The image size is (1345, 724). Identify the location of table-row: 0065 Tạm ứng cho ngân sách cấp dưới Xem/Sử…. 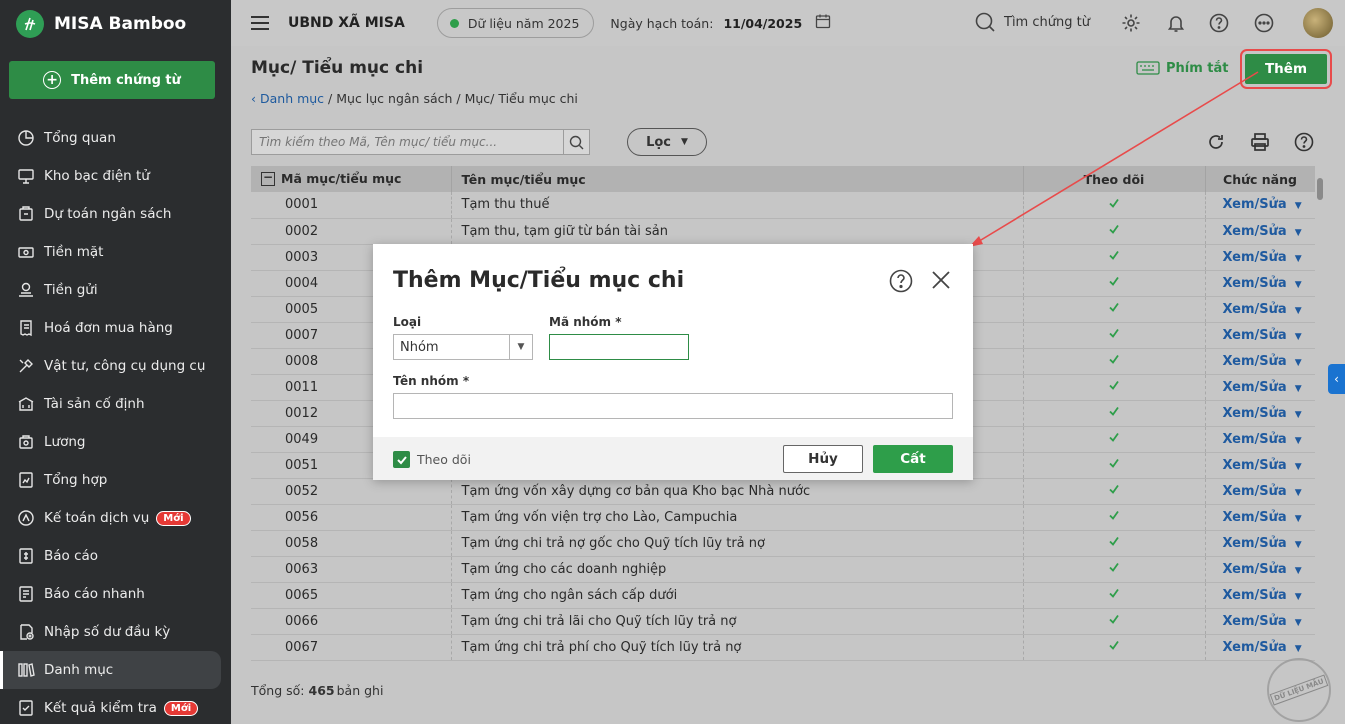
(783, 595).